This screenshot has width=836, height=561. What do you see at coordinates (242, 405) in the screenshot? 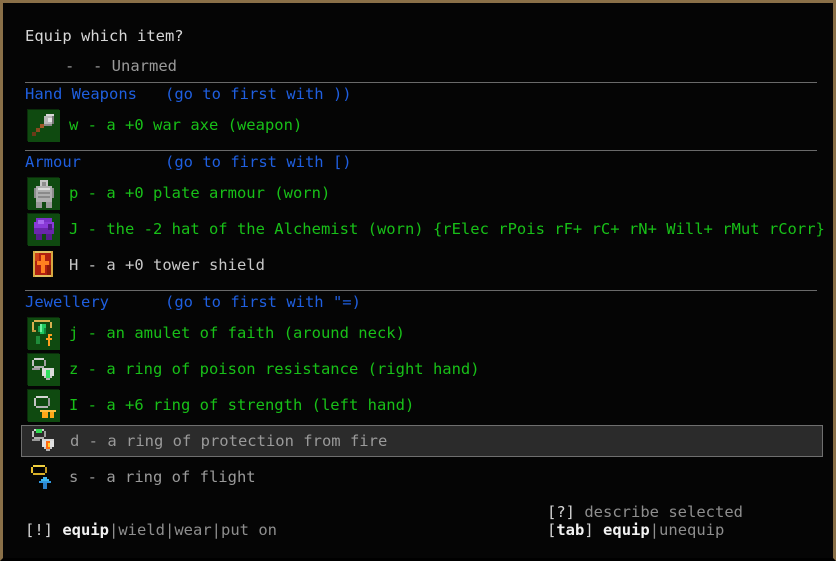
I see `list-item-label: I - a +6 ring of strength (left hand)` at bounding box center [242, 405].